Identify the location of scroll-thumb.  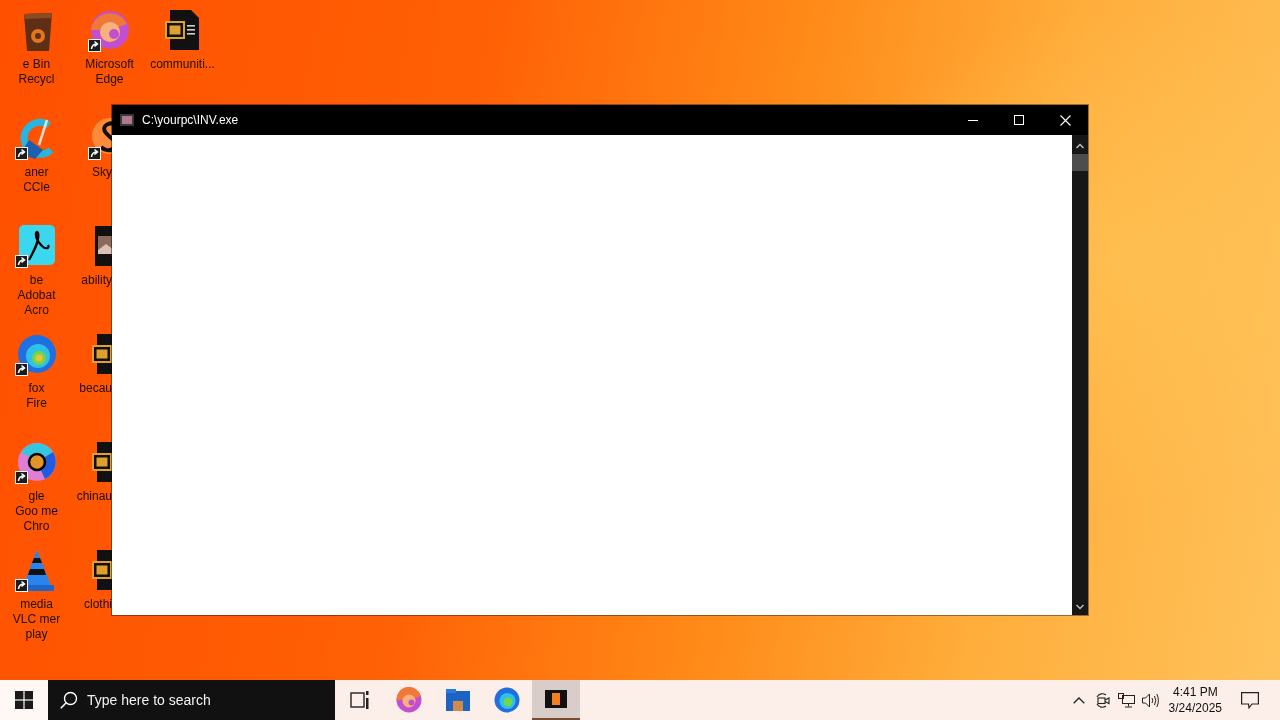
(1080, 162).